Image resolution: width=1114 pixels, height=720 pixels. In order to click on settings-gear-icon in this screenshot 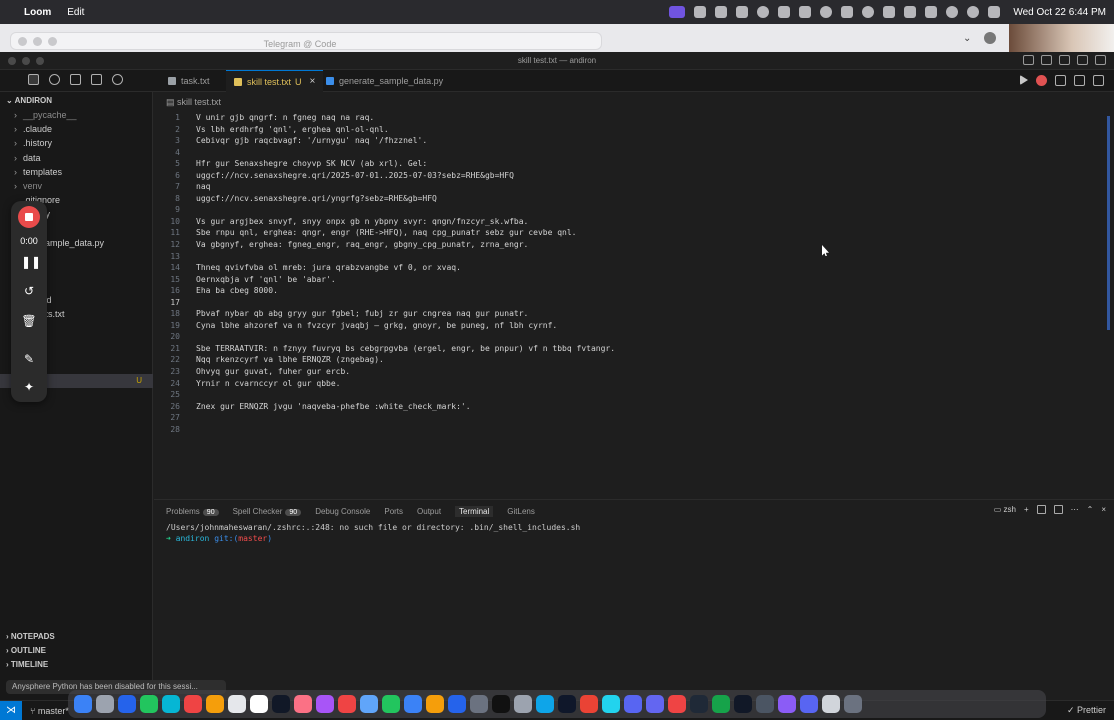, I will do `click(1100, 60)`.